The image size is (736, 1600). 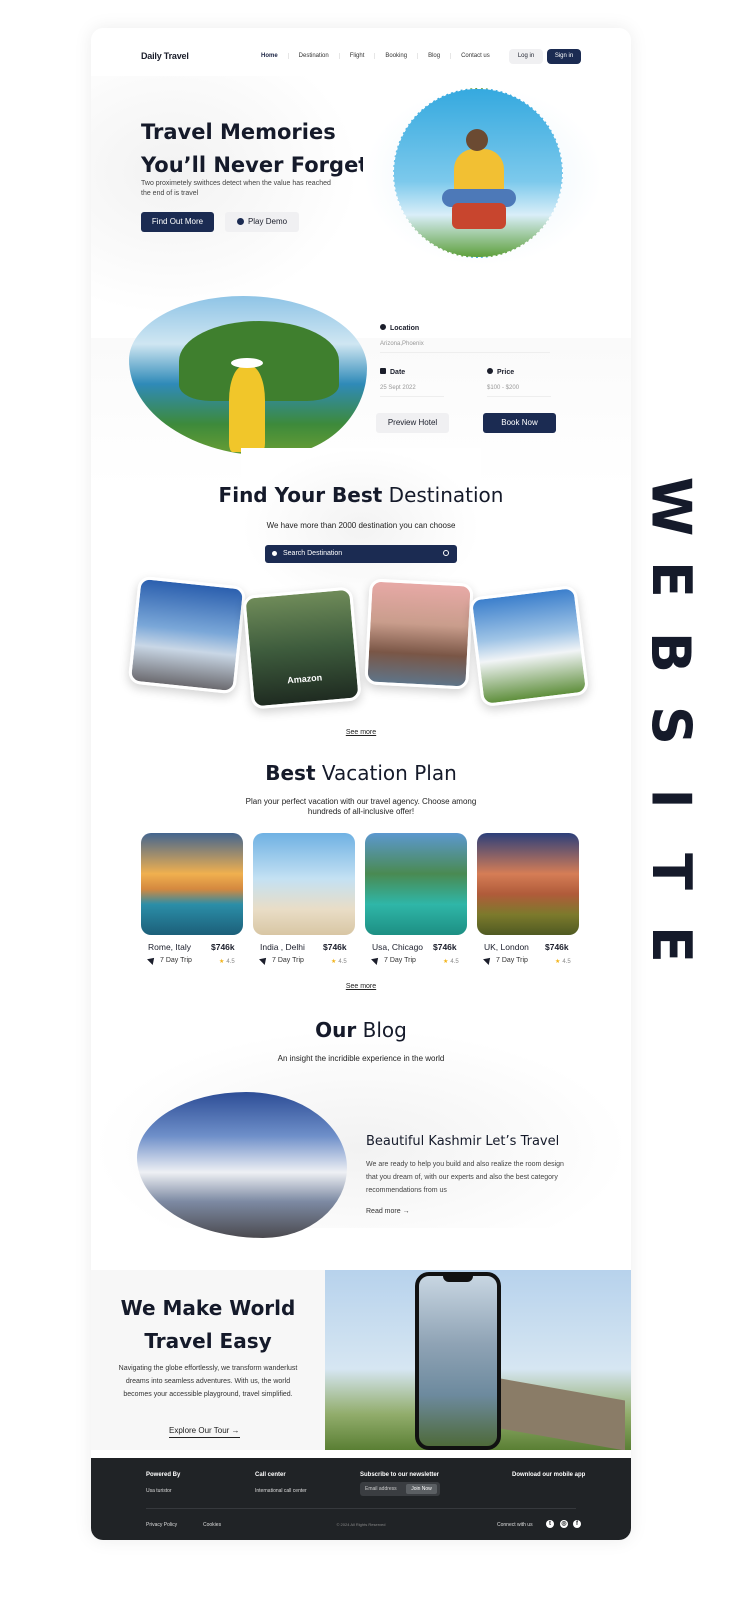 I want to click on side-letter: T, so click(x=671, y=871).